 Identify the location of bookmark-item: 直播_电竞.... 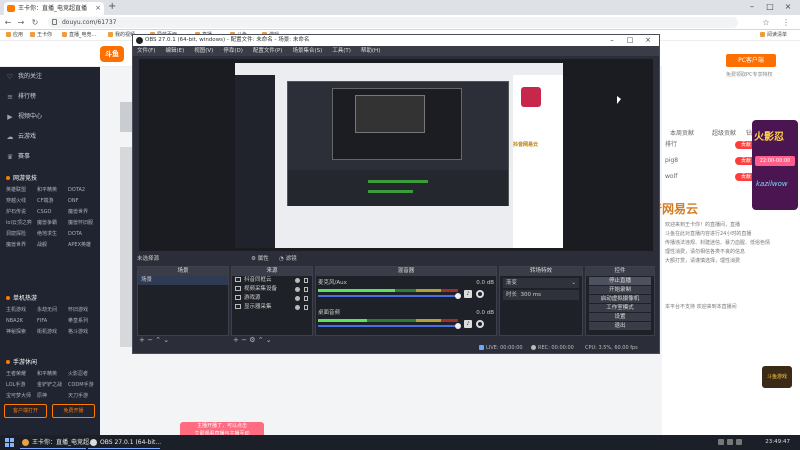
(79, 35).